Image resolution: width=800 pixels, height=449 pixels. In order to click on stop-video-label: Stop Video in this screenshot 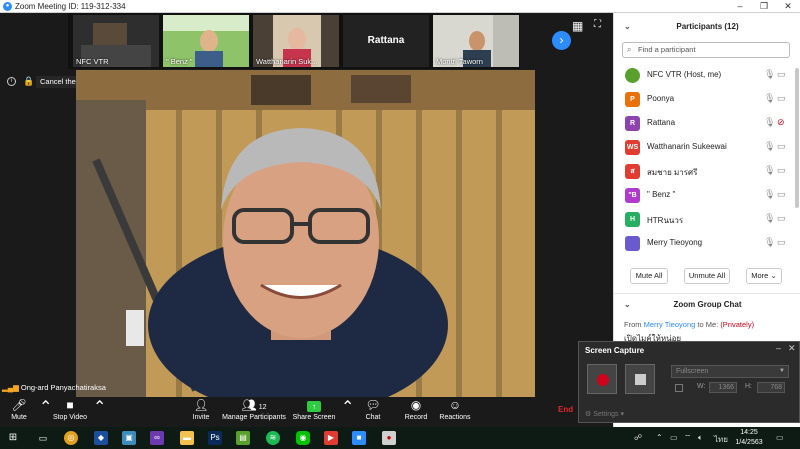, I will do `click(70, 417)`.